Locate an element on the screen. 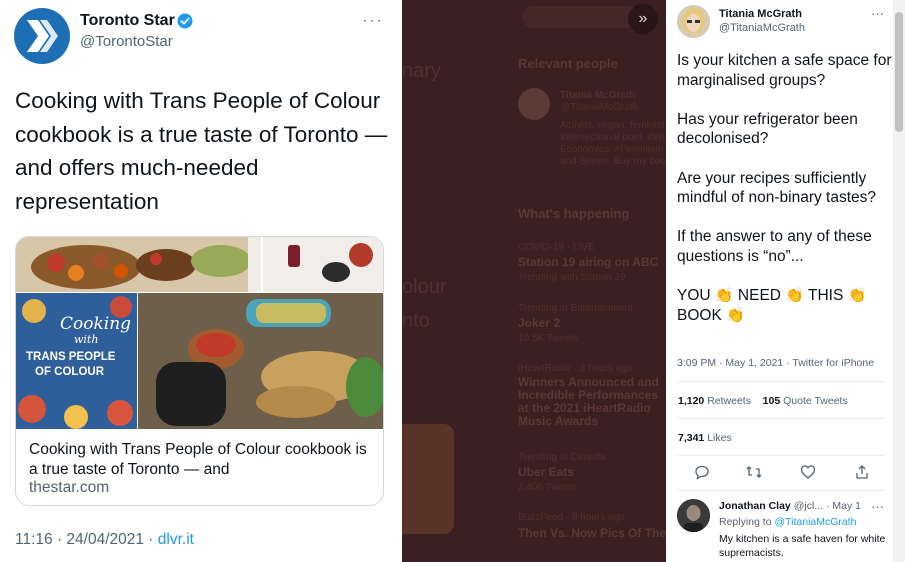 The width and height of the screenshot is (905, 562). author-name: Titania McGrath is located at coordinates (760, 14).